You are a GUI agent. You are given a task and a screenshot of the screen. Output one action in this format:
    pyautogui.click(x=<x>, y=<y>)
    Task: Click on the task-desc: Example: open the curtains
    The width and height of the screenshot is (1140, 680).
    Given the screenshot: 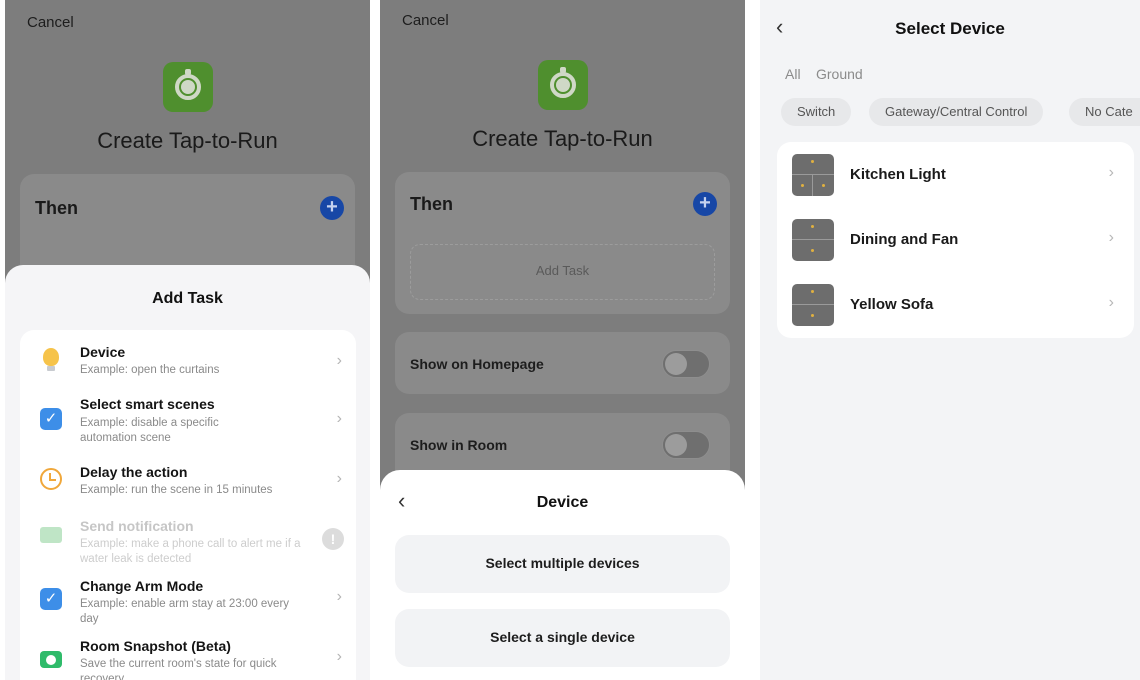 What is the action you would take?
    pyautogui.click(x=150, y=370)
    